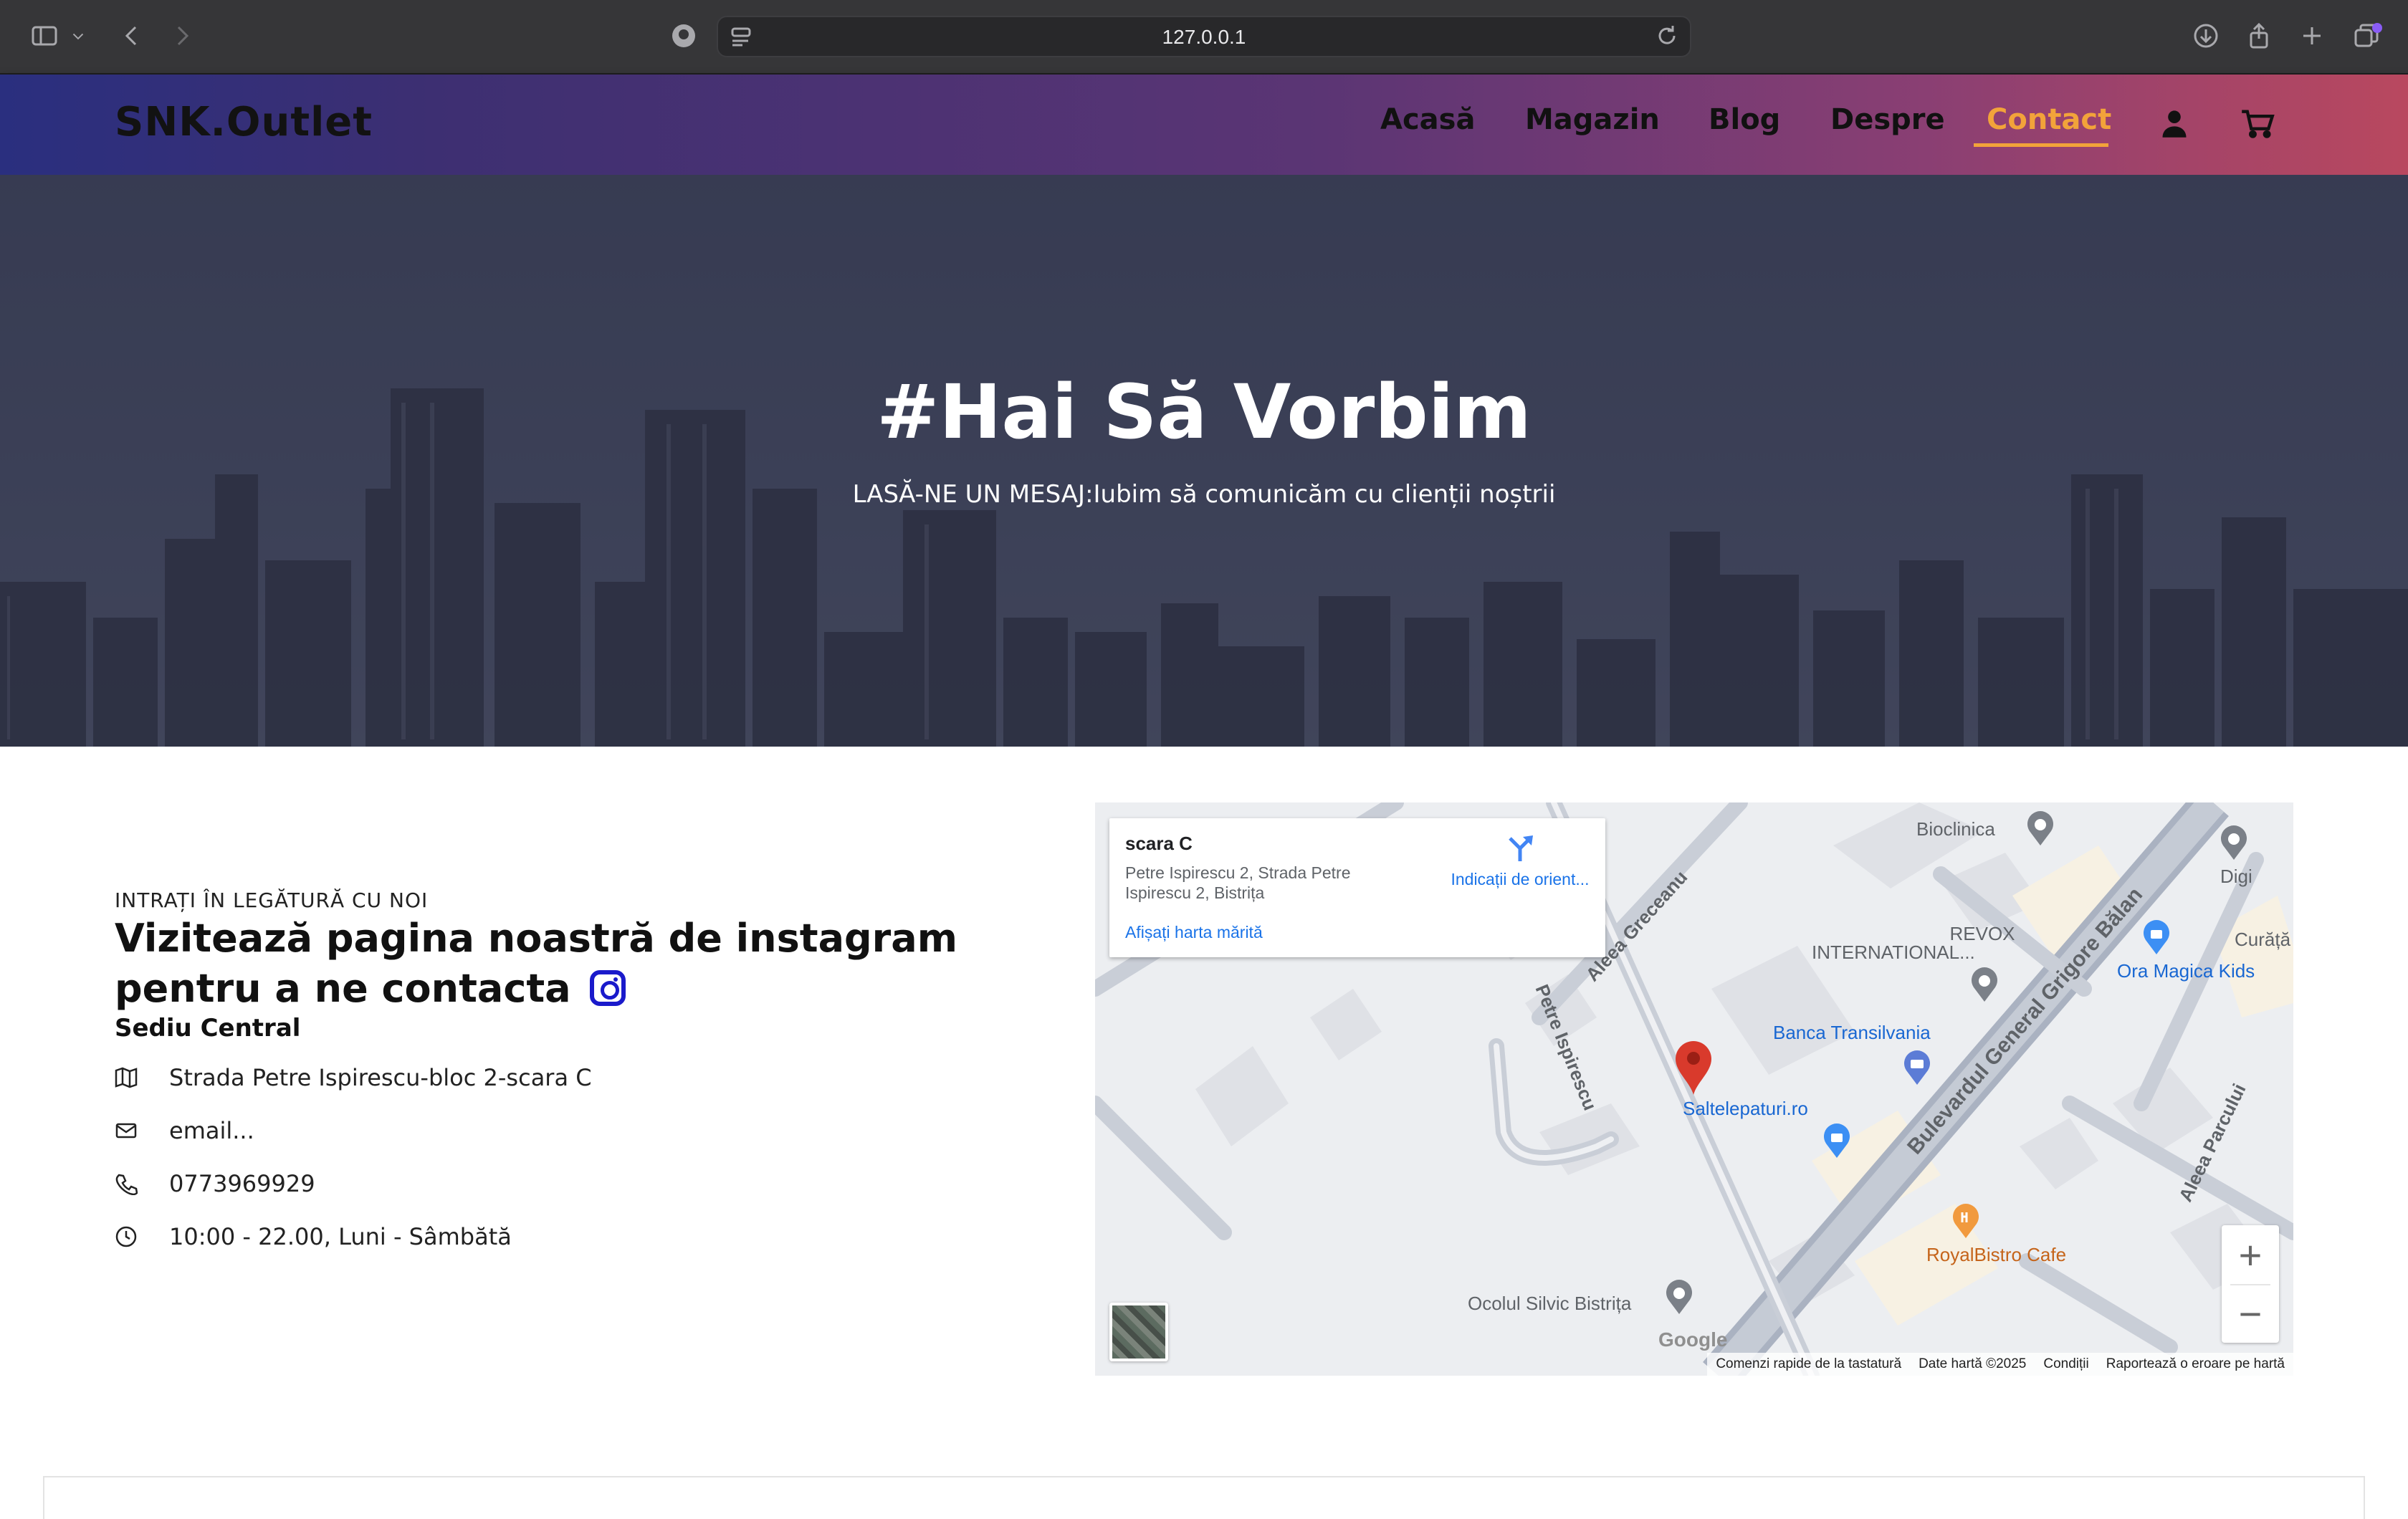 This screenshot has width=2408, height=1519. I want to click on phone-text: 0773969929, so click(242, 1183).